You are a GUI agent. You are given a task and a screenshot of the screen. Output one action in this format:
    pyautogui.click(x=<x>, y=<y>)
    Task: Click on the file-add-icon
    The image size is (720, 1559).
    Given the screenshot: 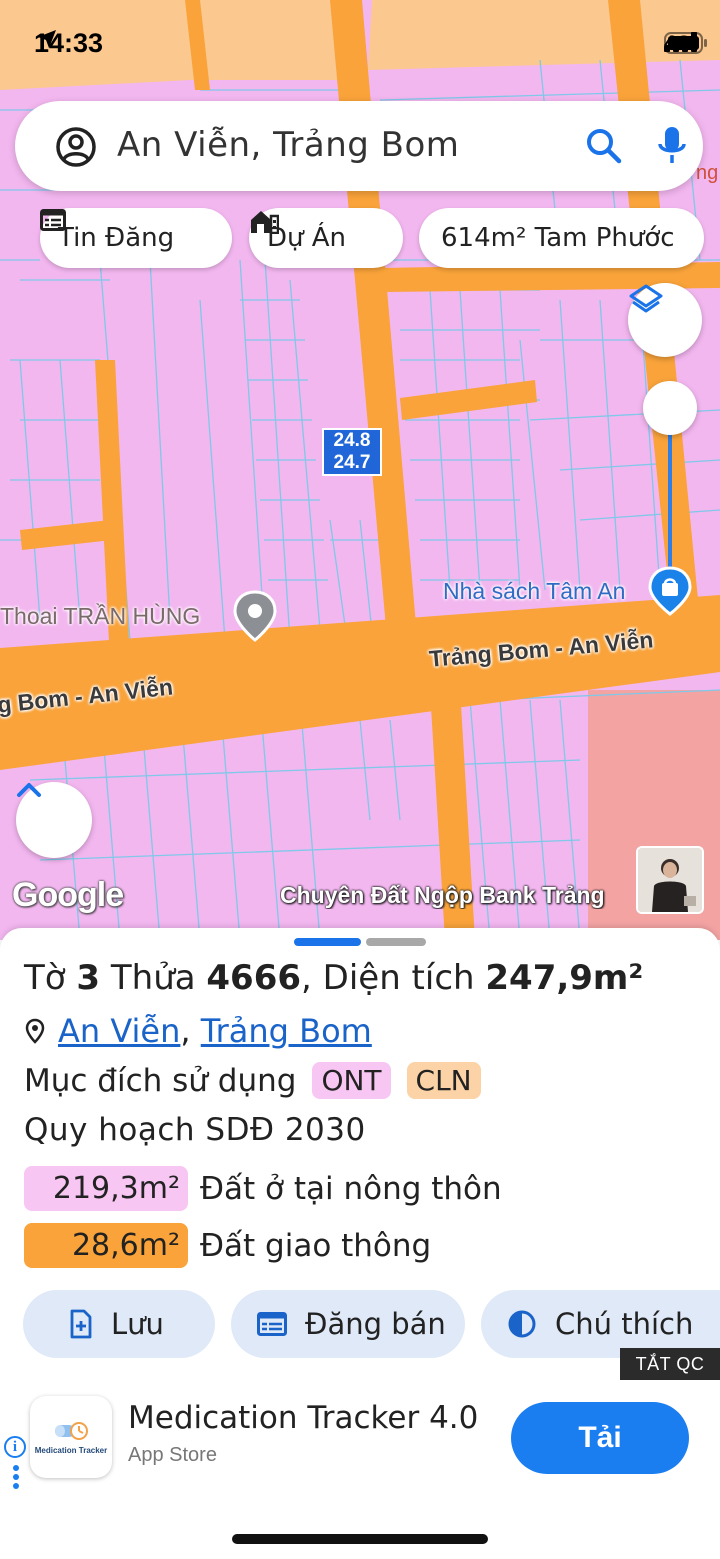 What is the action you would take?
    pyautogui.click(x=81, y=1324)
    